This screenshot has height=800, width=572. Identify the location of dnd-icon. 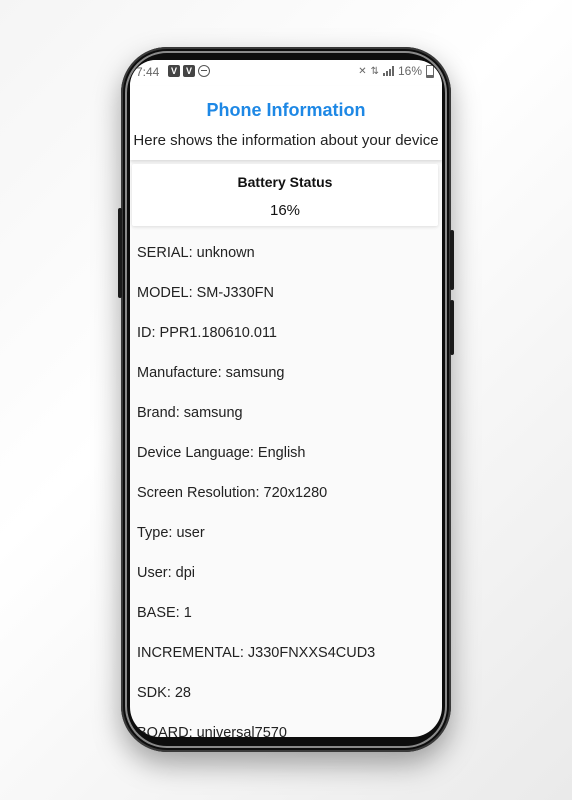
(204, 71).